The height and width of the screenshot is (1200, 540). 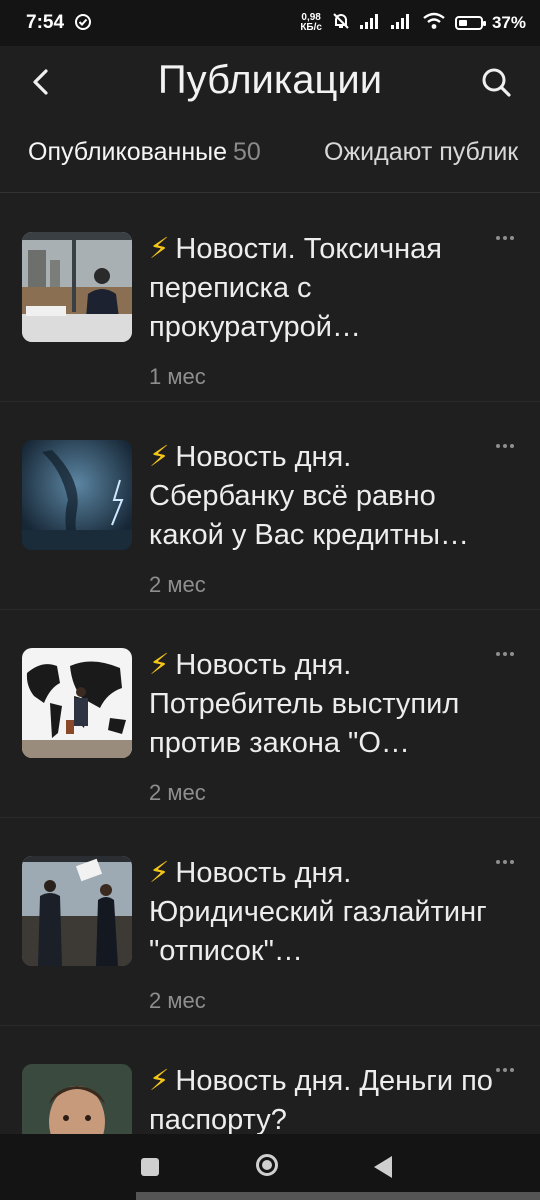 What do you see at coordinates (267, 1165) in the screenshot?
I see `home-button` at bounding box center [267, 1165].